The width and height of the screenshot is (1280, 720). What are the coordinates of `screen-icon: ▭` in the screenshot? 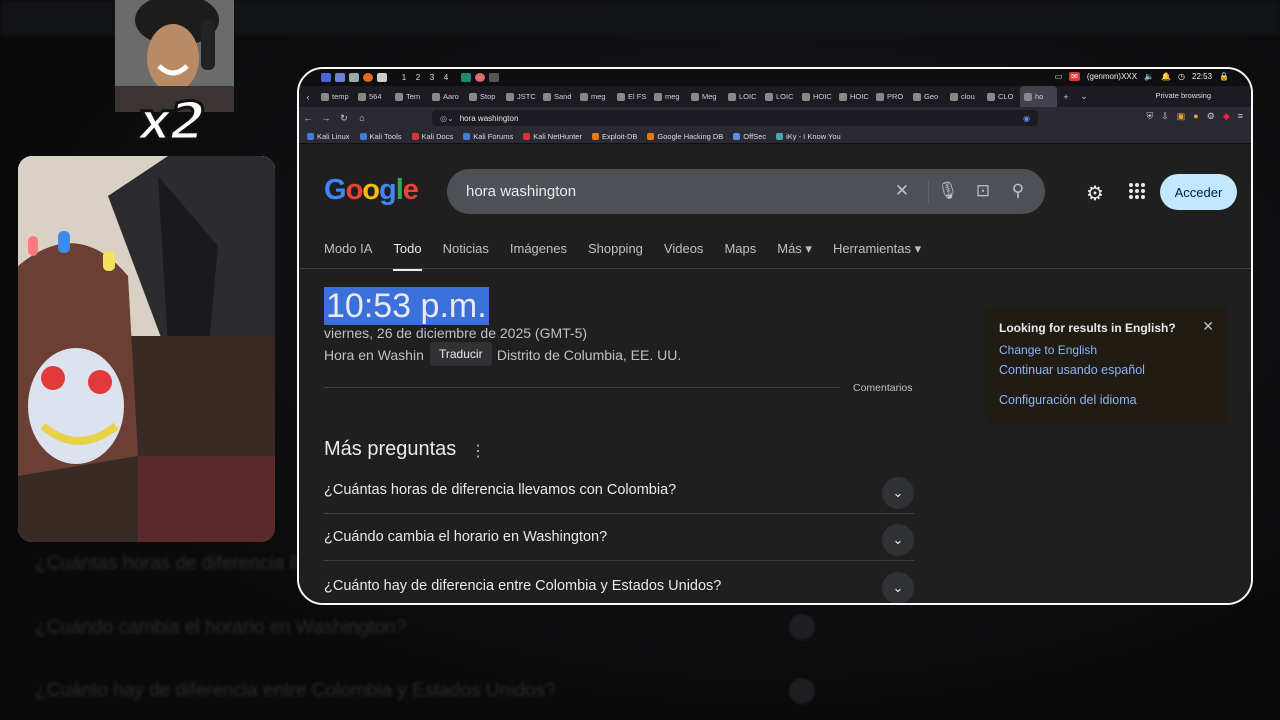 It's located at (1059, 76).